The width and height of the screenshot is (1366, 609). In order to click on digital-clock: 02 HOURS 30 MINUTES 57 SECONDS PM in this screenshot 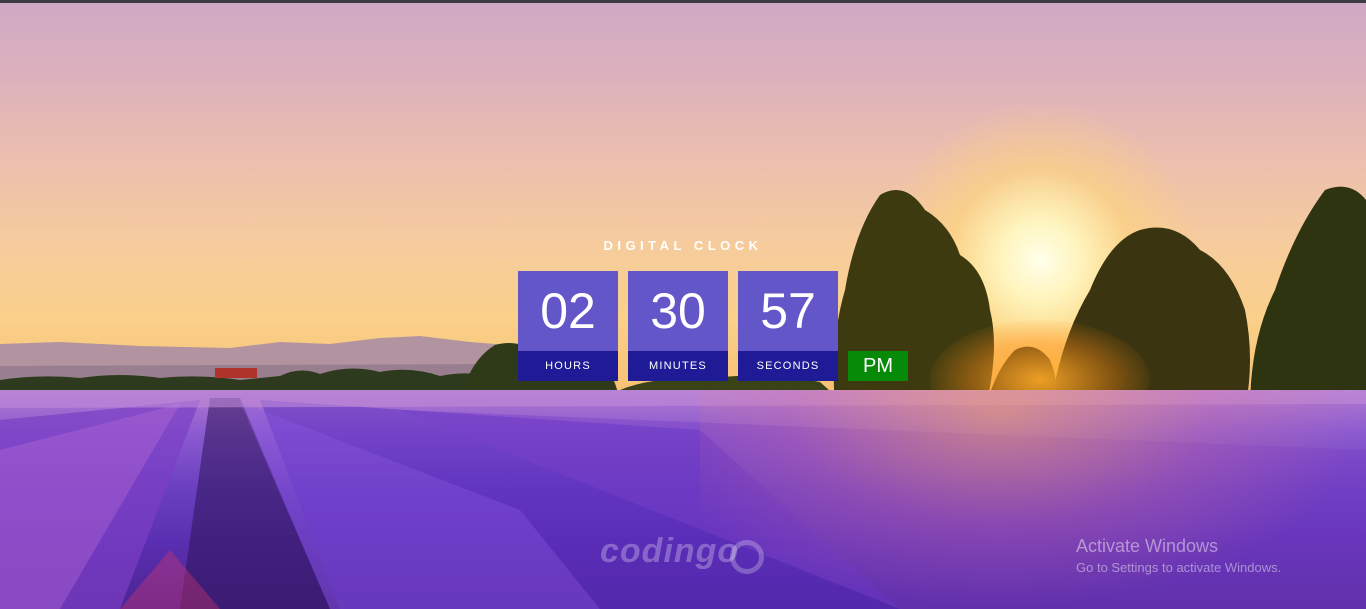, I will do `click(713, 326)`.